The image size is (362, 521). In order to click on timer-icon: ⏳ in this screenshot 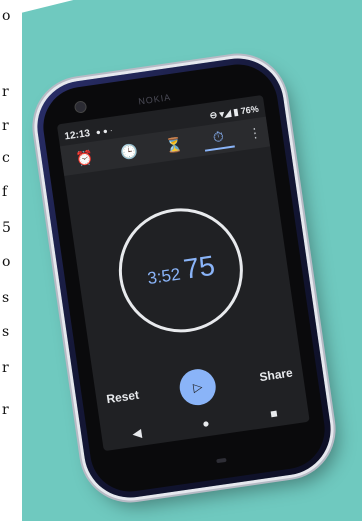, I will do `click(174, 145)`.